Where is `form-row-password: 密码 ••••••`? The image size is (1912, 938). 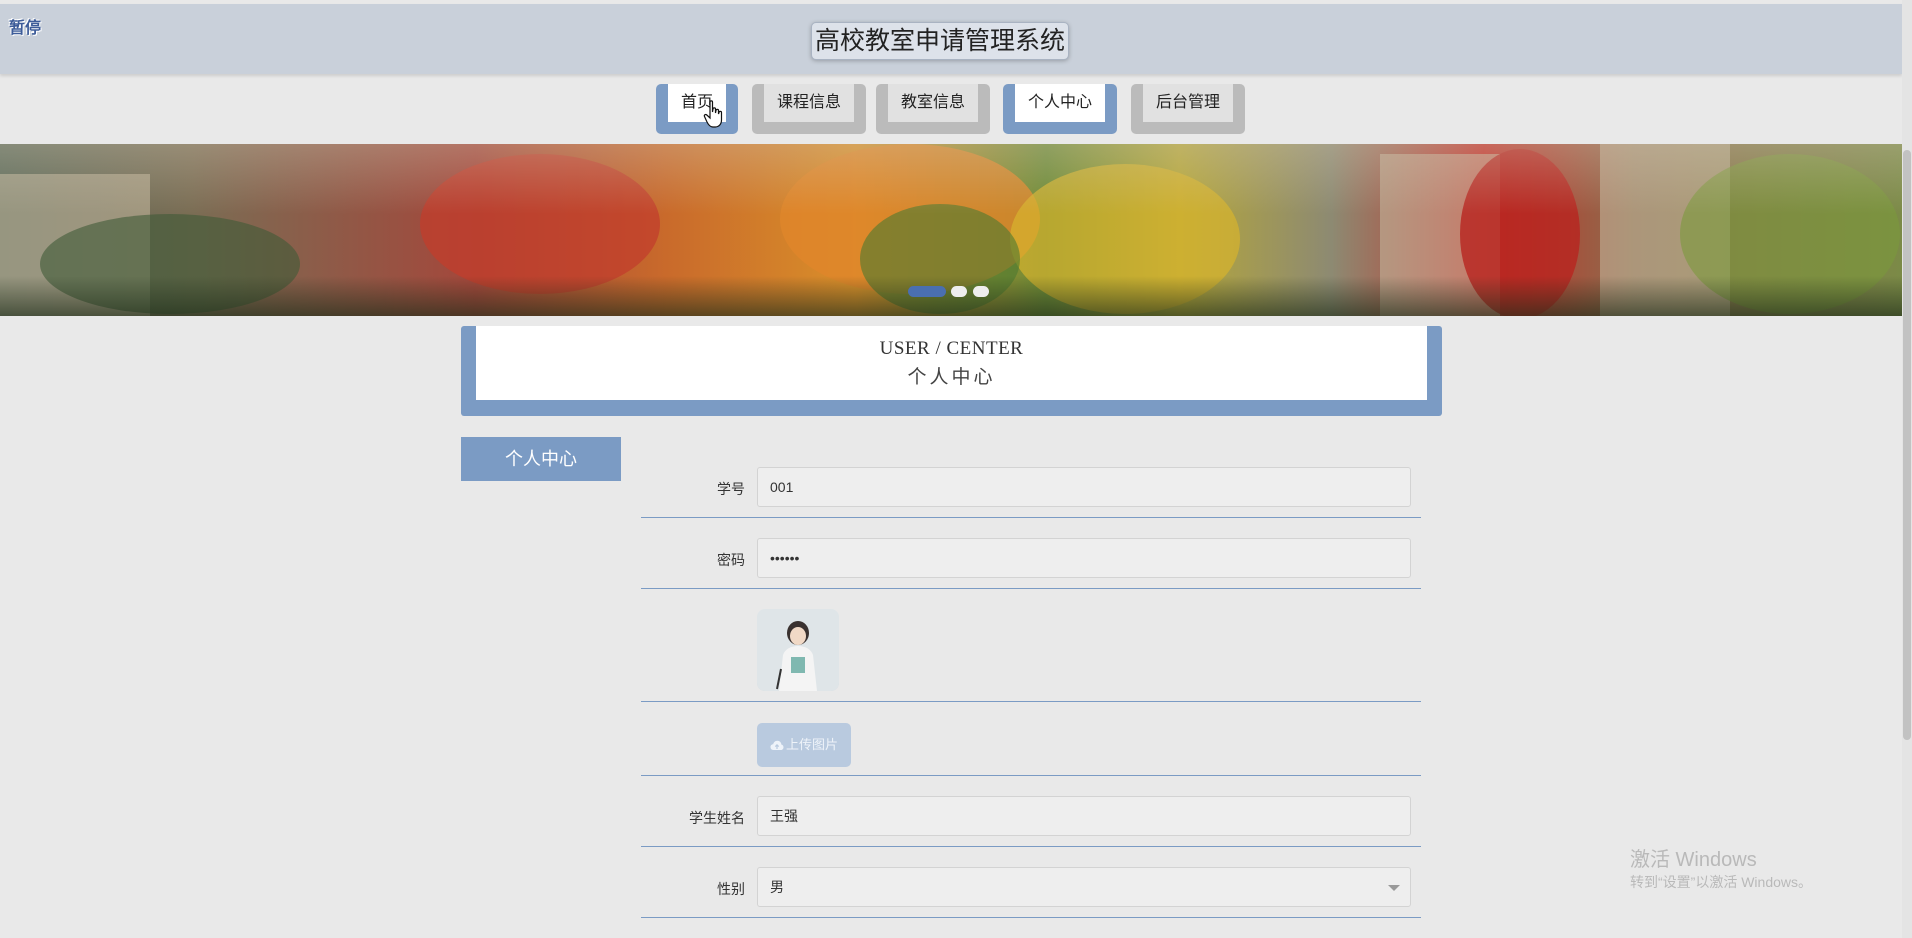
form-row-password: 密码 •••••• is located at coordinates (1031, 560).